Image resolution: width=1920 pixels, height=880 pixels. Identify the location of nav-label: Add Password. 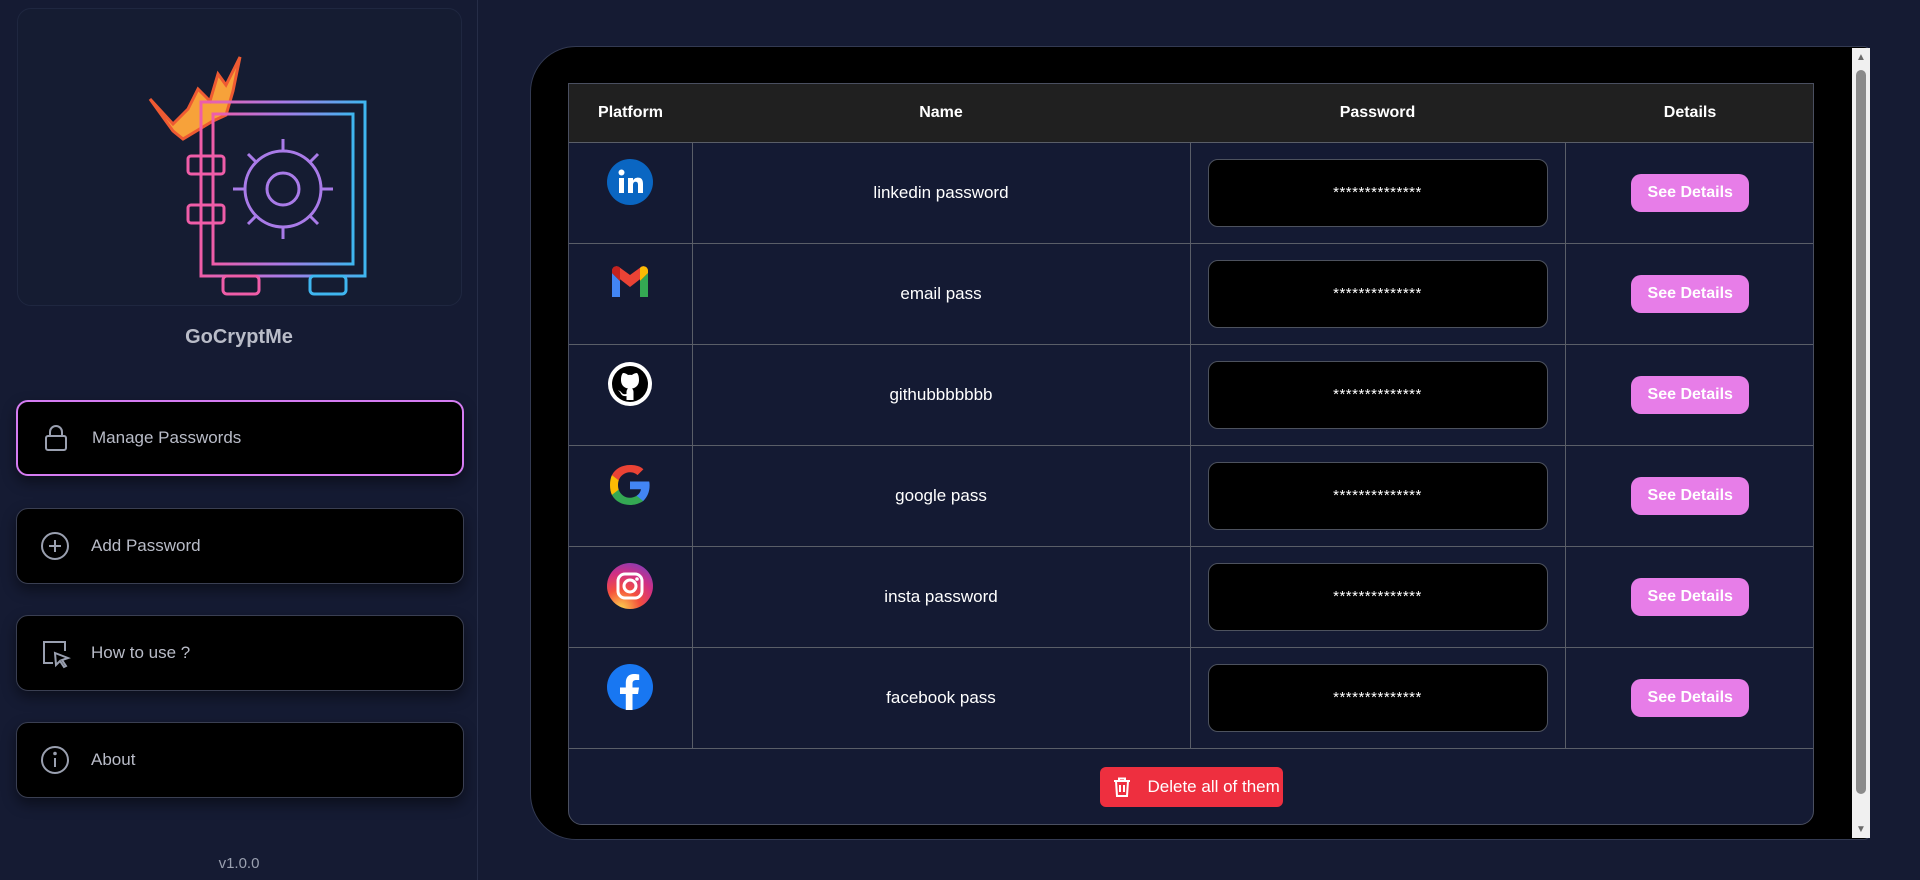
(146, 545).